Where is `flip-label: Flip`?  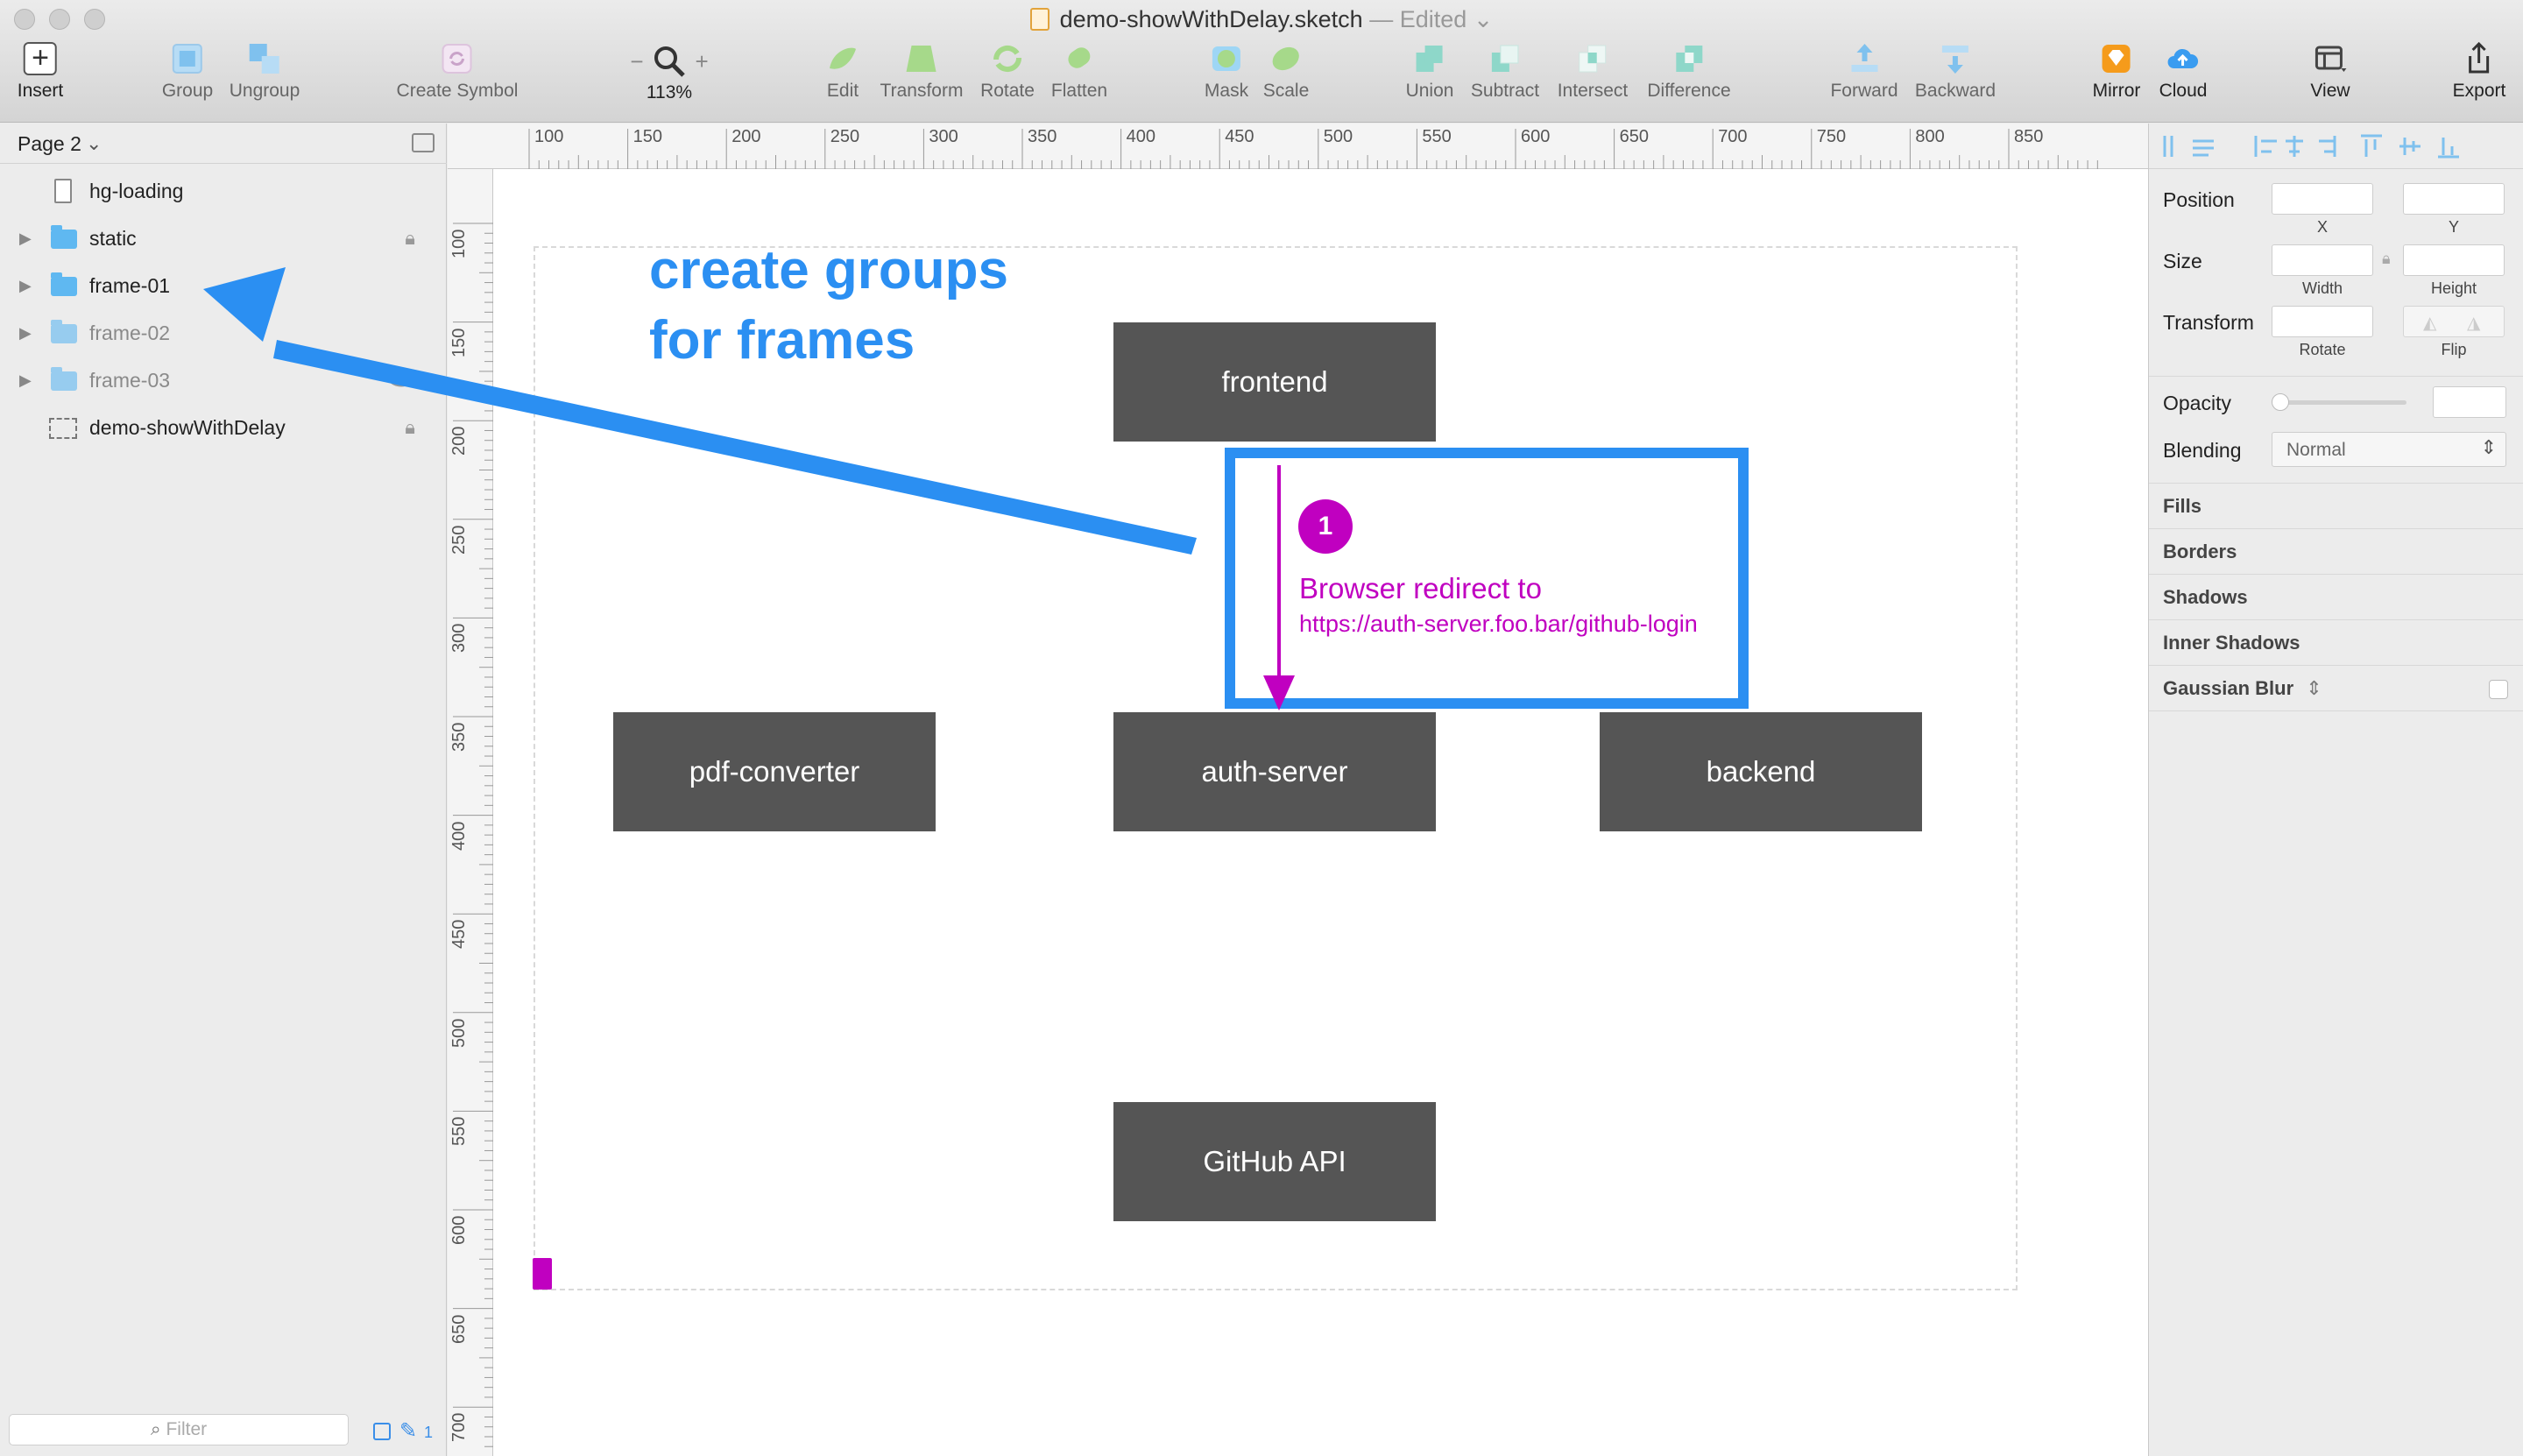 flip-label: Flip is located at coordinates (2454, 349).